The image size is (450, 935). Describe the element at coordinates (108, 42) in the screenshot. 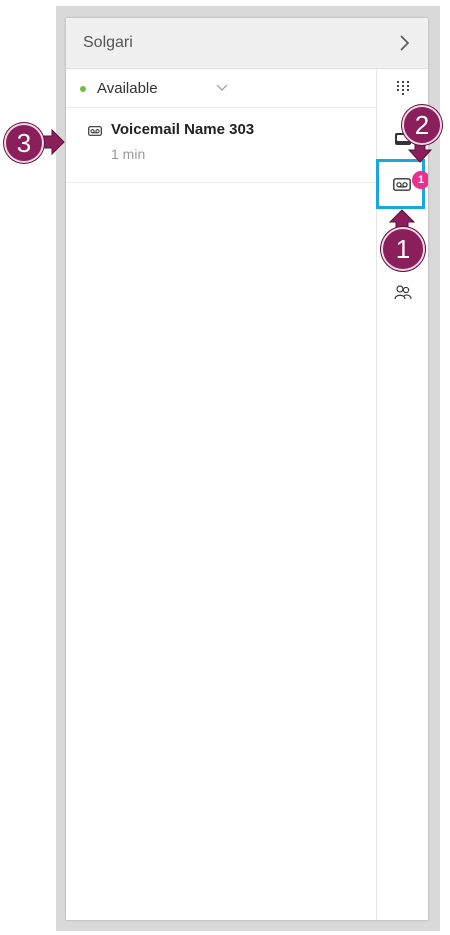

I see `header-title: Solgari` at that location.